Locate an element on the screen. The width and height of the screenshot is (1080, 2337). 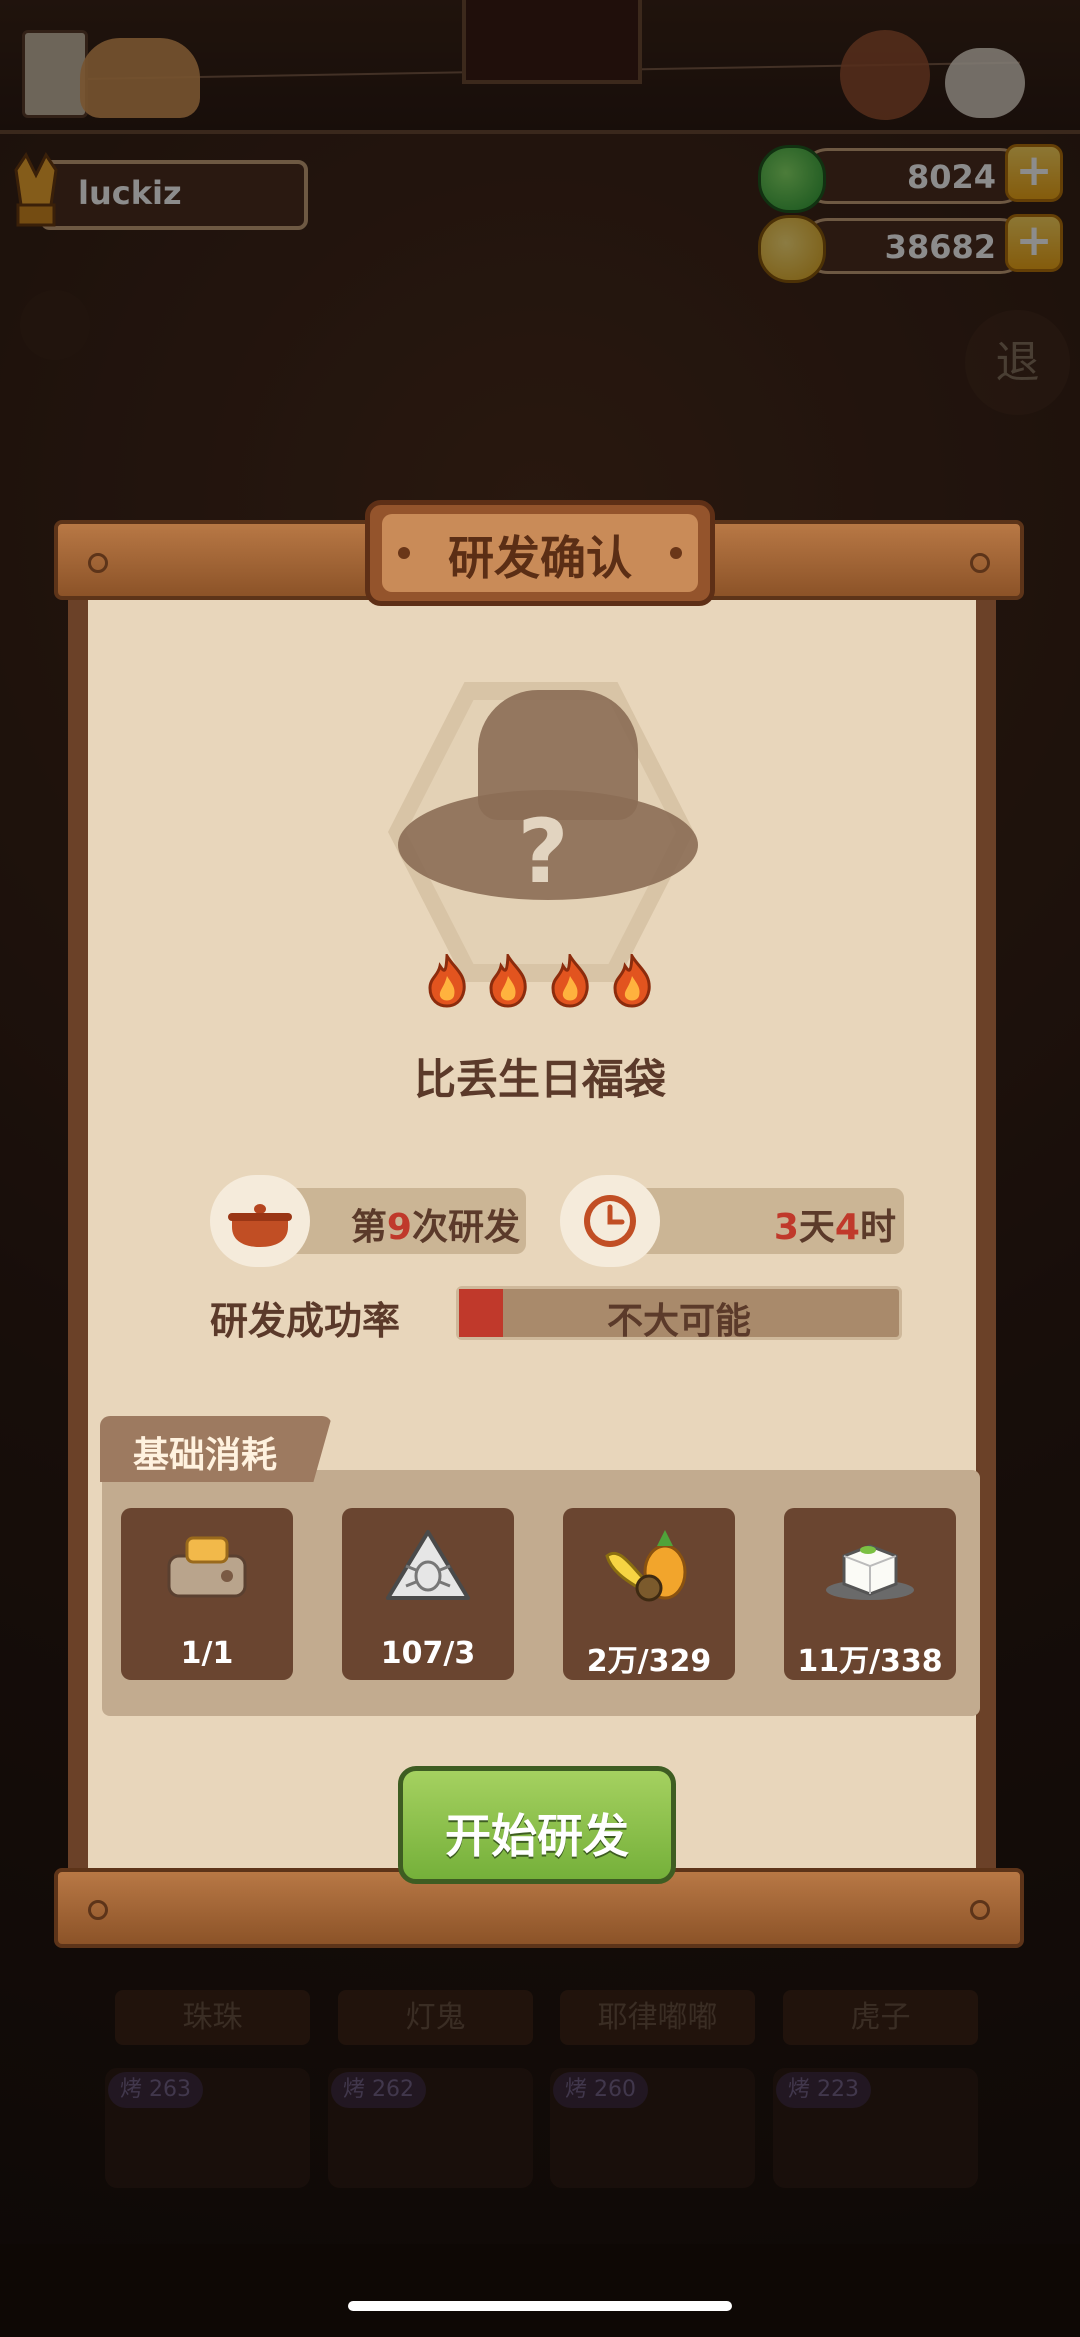
fruit-icon is located at coordinates (646, 1566).